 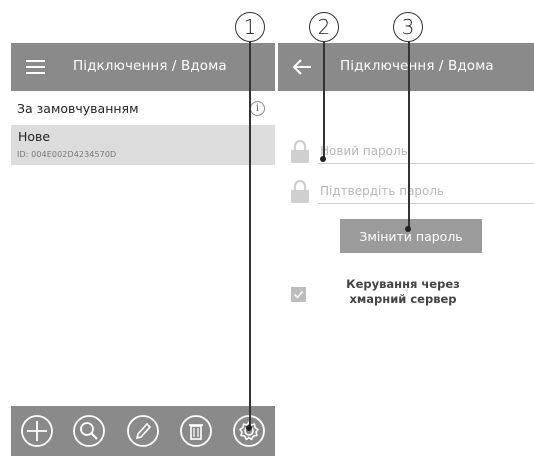 I want to click on new-password-placeholder: Новий пароль, so click(x=364, y=151).